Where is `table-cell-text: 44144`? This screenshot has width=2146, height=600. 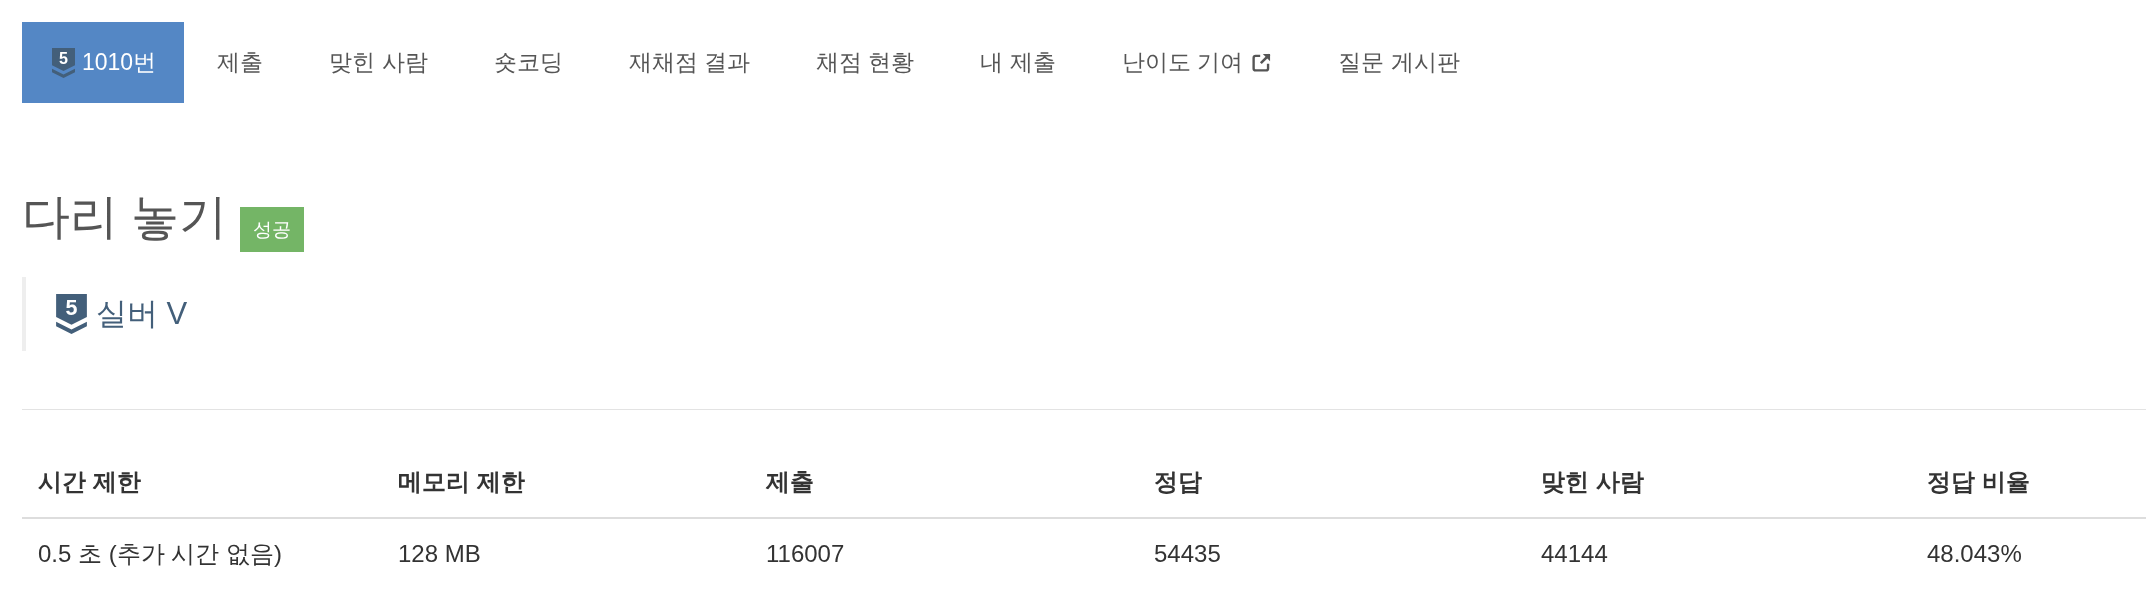
table-cell-text: 44144 is located at coordinates (1574, 554).